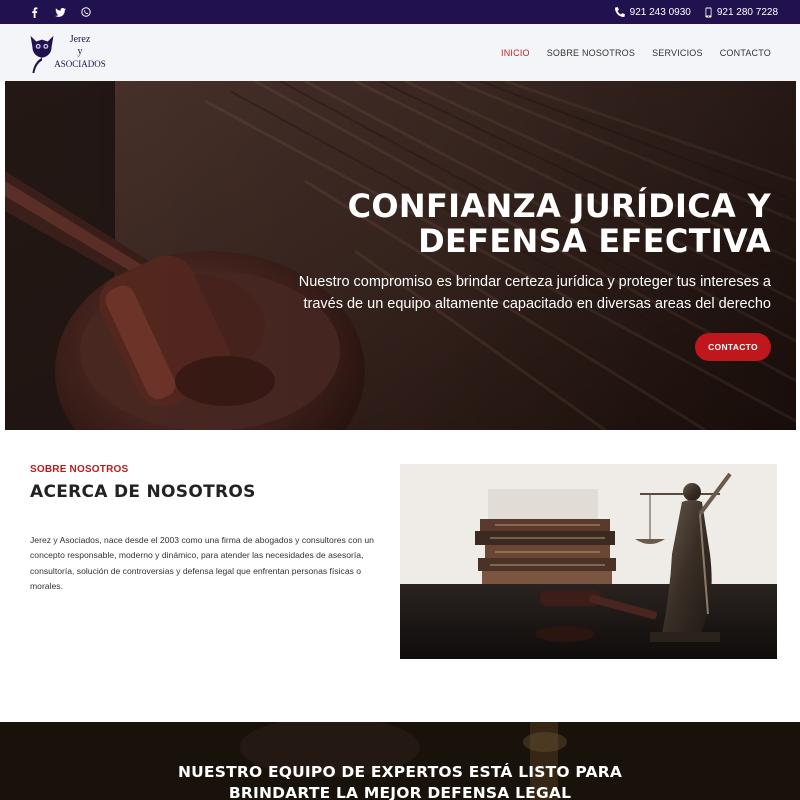 Image resolution: width=800 pixels, height=800 pixels. What do you see at coordinates (515, 53) in the screenshot?
I see `nav-item-inicio: INICIO` at bounding box center [515, 53].